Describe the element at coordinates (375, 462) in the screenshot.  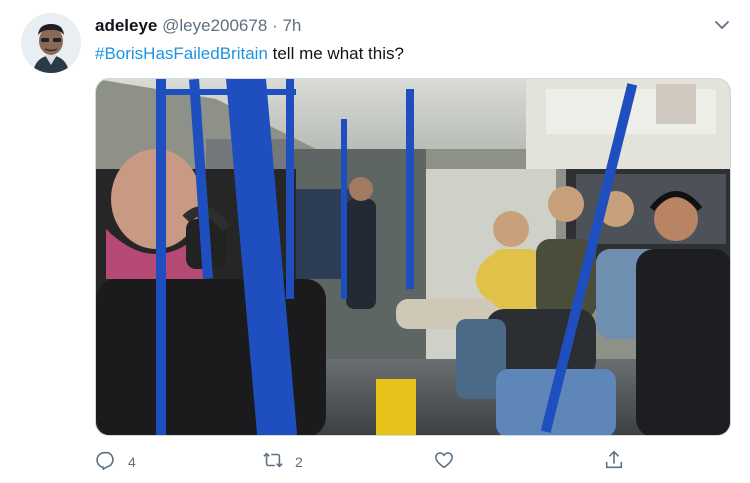
I see `tweet-actions: 4 2` at that location.